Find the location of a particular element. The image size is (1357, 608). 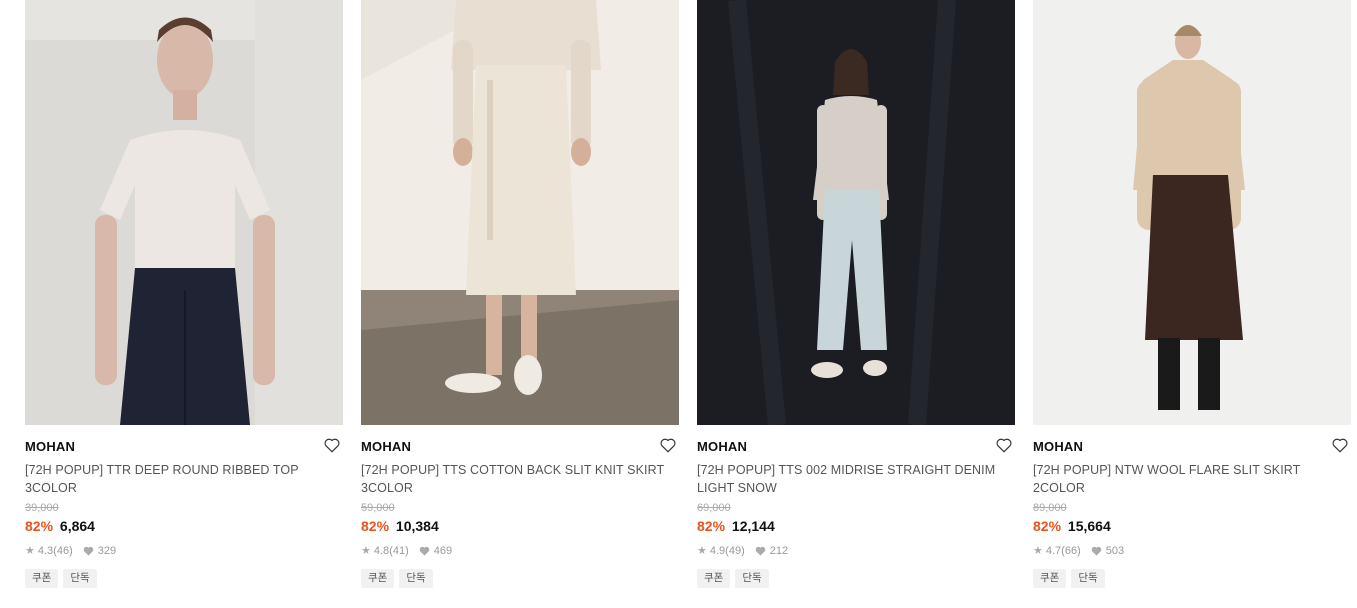

review-count: (49) is located at coordinates (735, 551).